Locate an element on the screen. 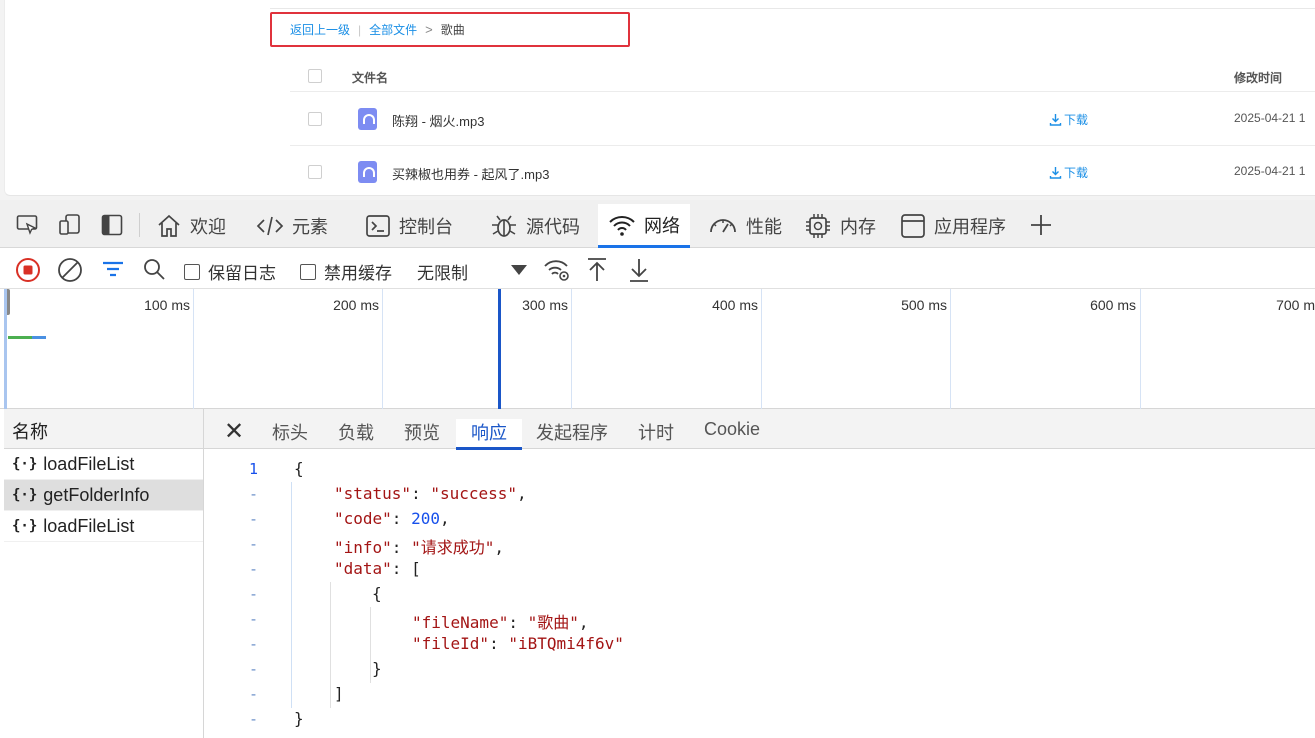 The height and width of the screenshot is (738, 1315). indent-guide is located at coordinates (330, 645).